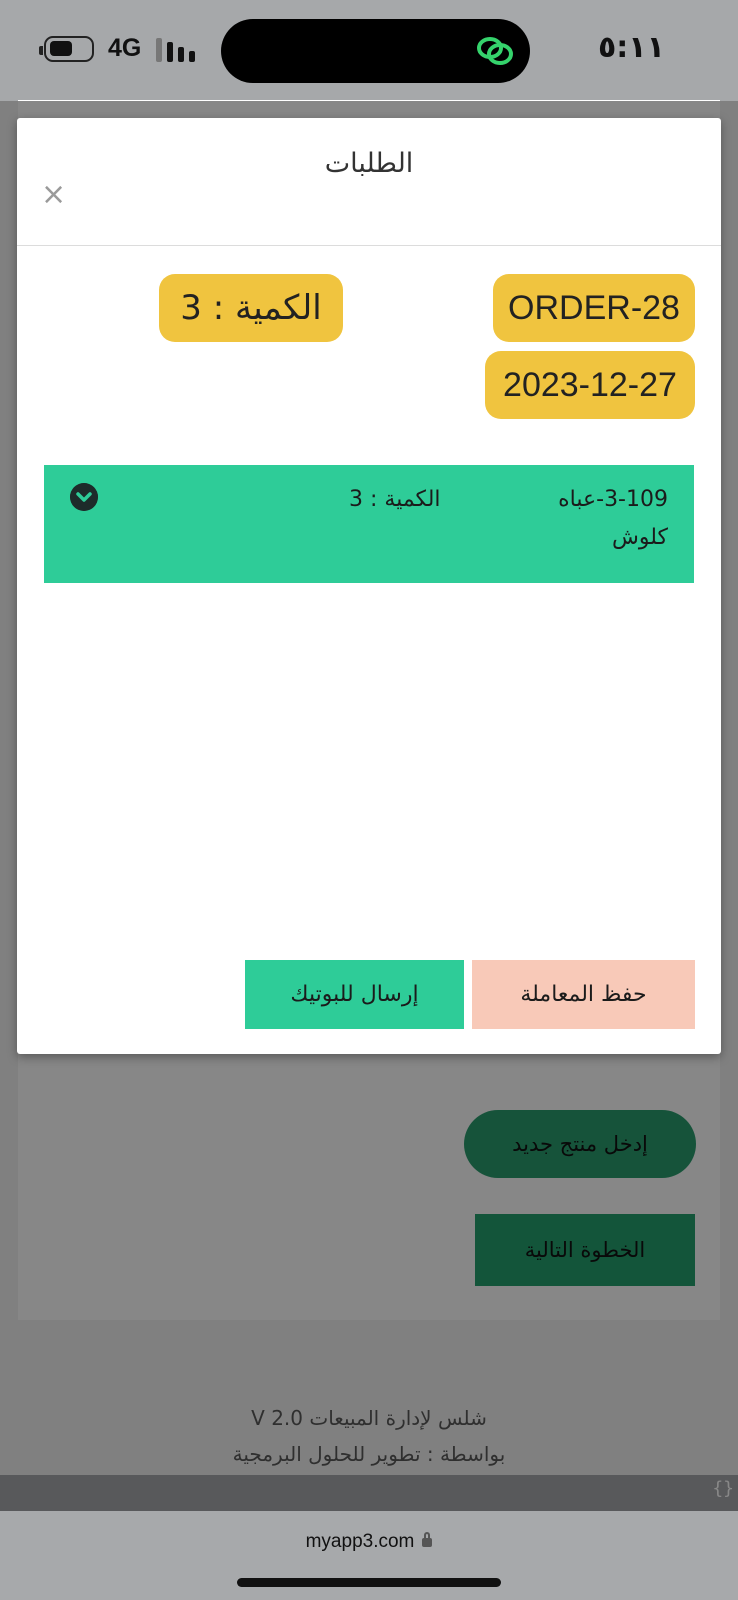  I want to click on url-label: myapp3.com, so click(360, 1541).